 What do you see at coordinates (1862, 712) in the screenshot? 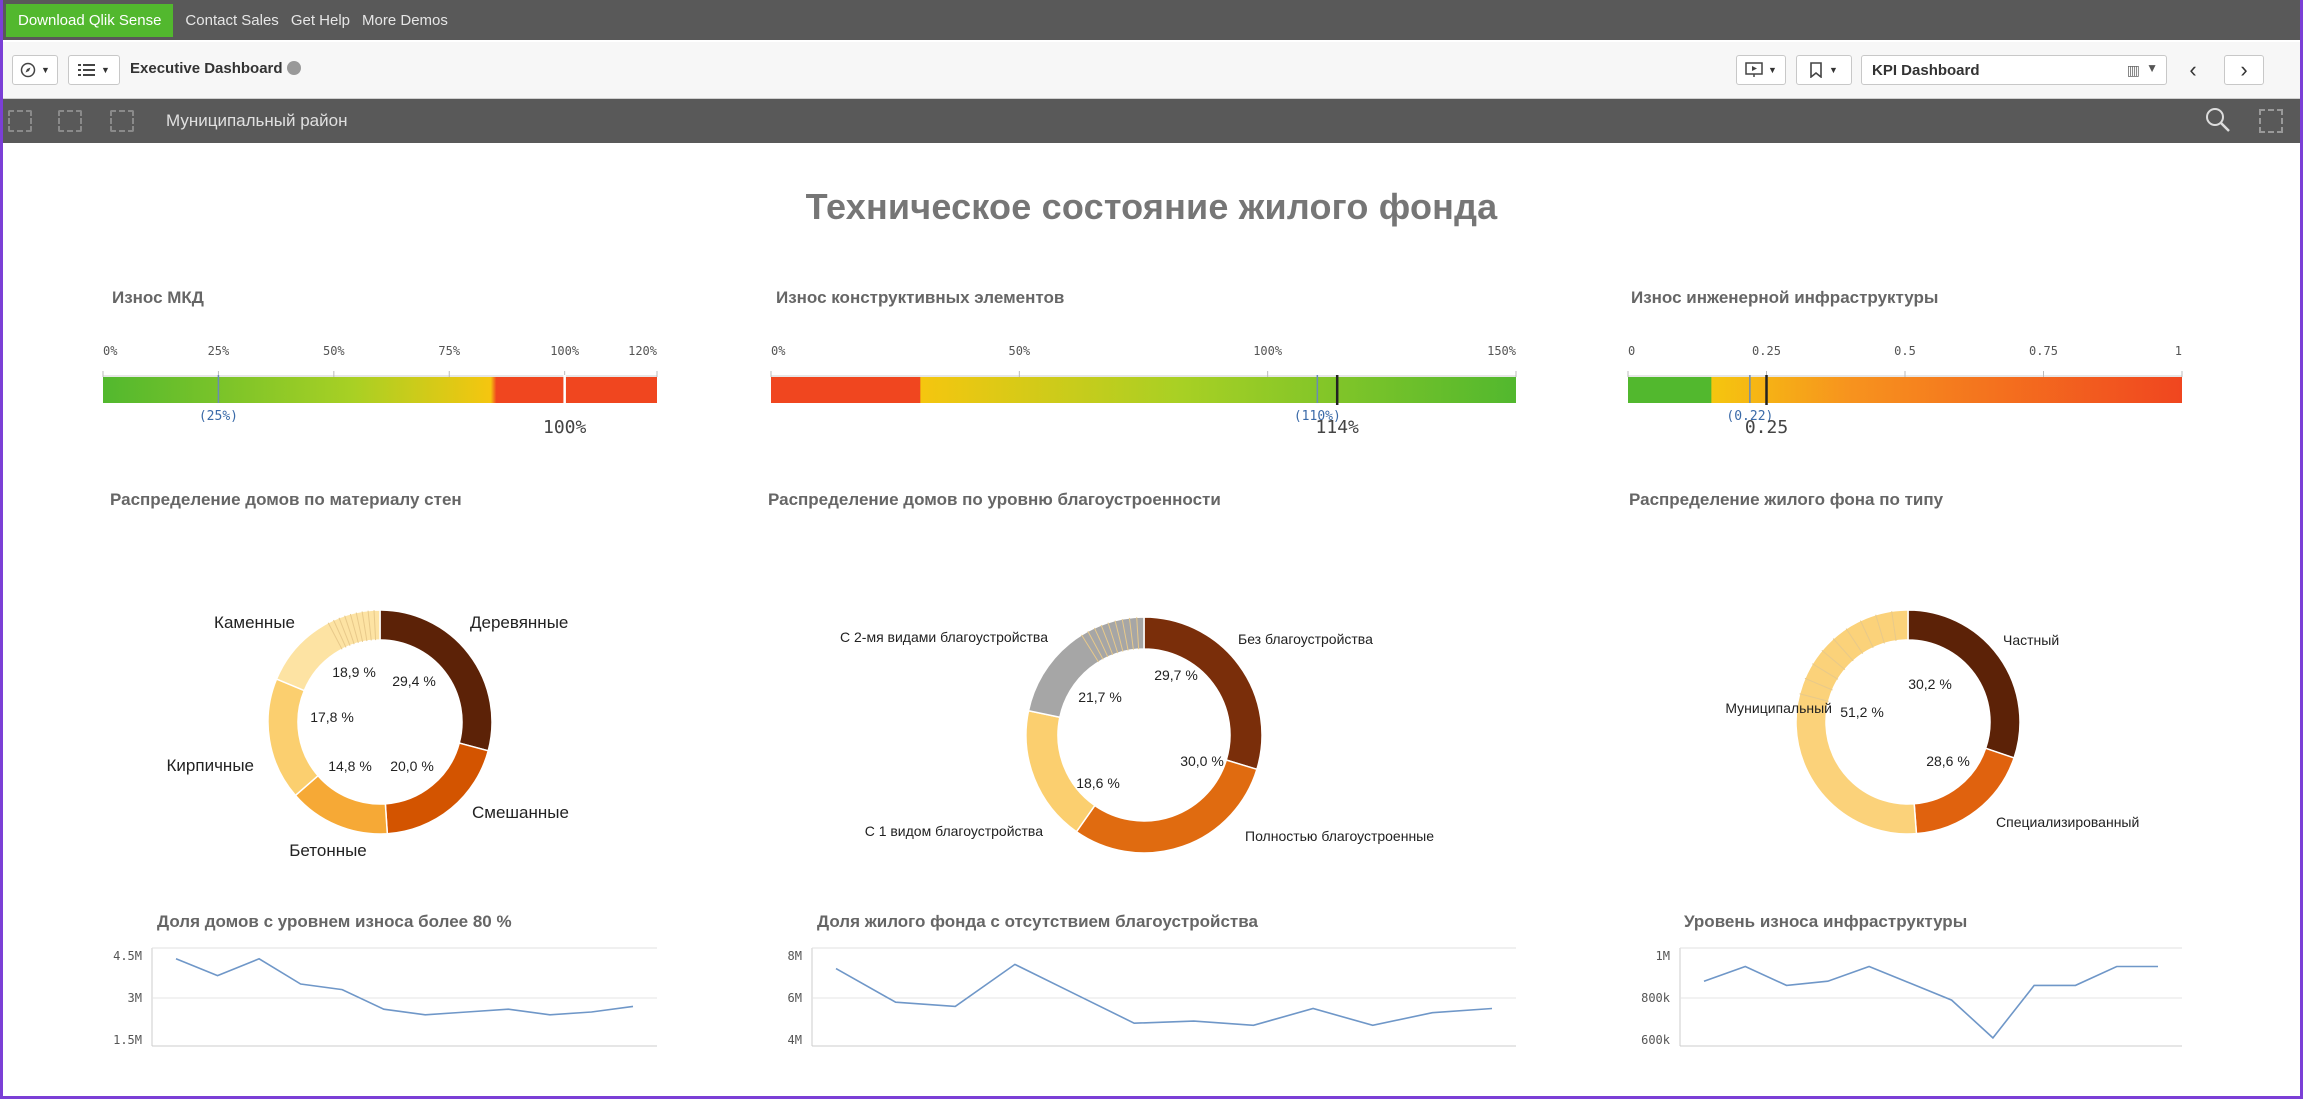
I see `donut-slice-percent: 51,2 %` at bounding box center [1862, 712].